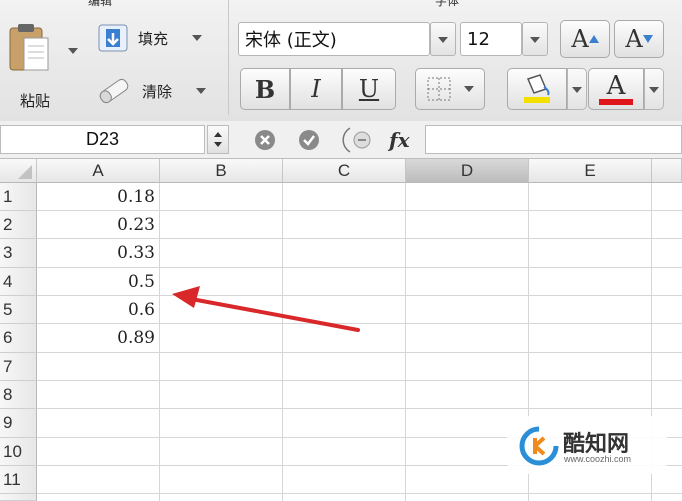 This screenshot has width=682, height=501. I want to click on watermark-url: www.coozhi.com, so click(598, 459).